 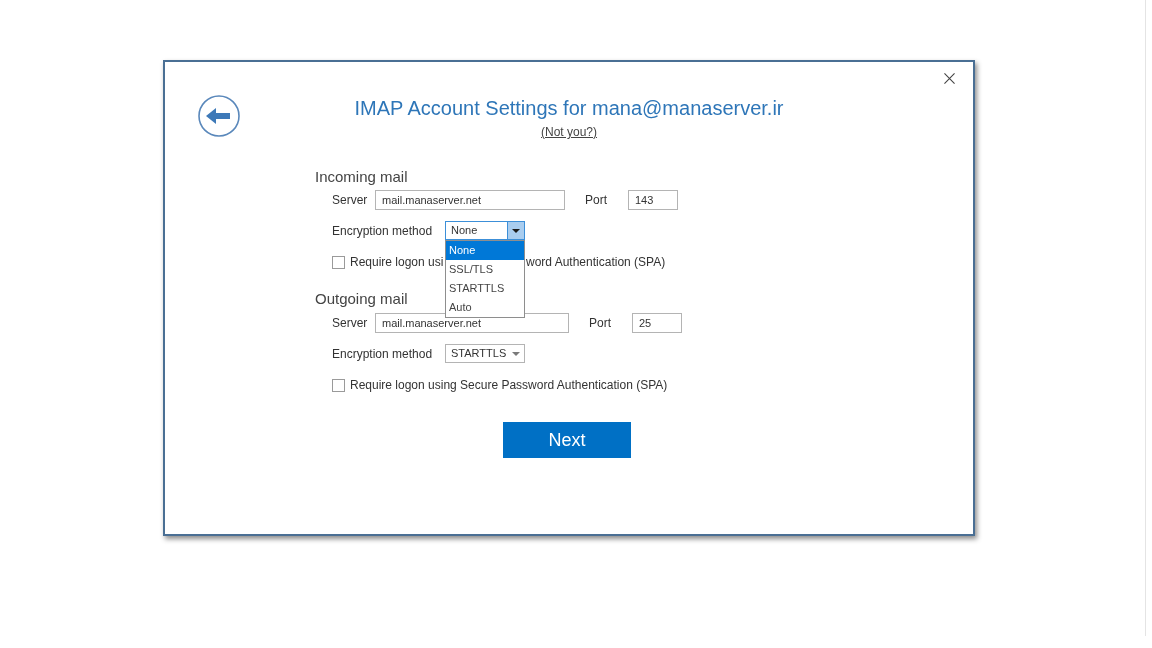 What do you see at coordinates (569, 108) in the screenshot?
I see `dialog-title: IMAP Account Settings for mana@manaserver.ir` at bounding box center [569, 108].